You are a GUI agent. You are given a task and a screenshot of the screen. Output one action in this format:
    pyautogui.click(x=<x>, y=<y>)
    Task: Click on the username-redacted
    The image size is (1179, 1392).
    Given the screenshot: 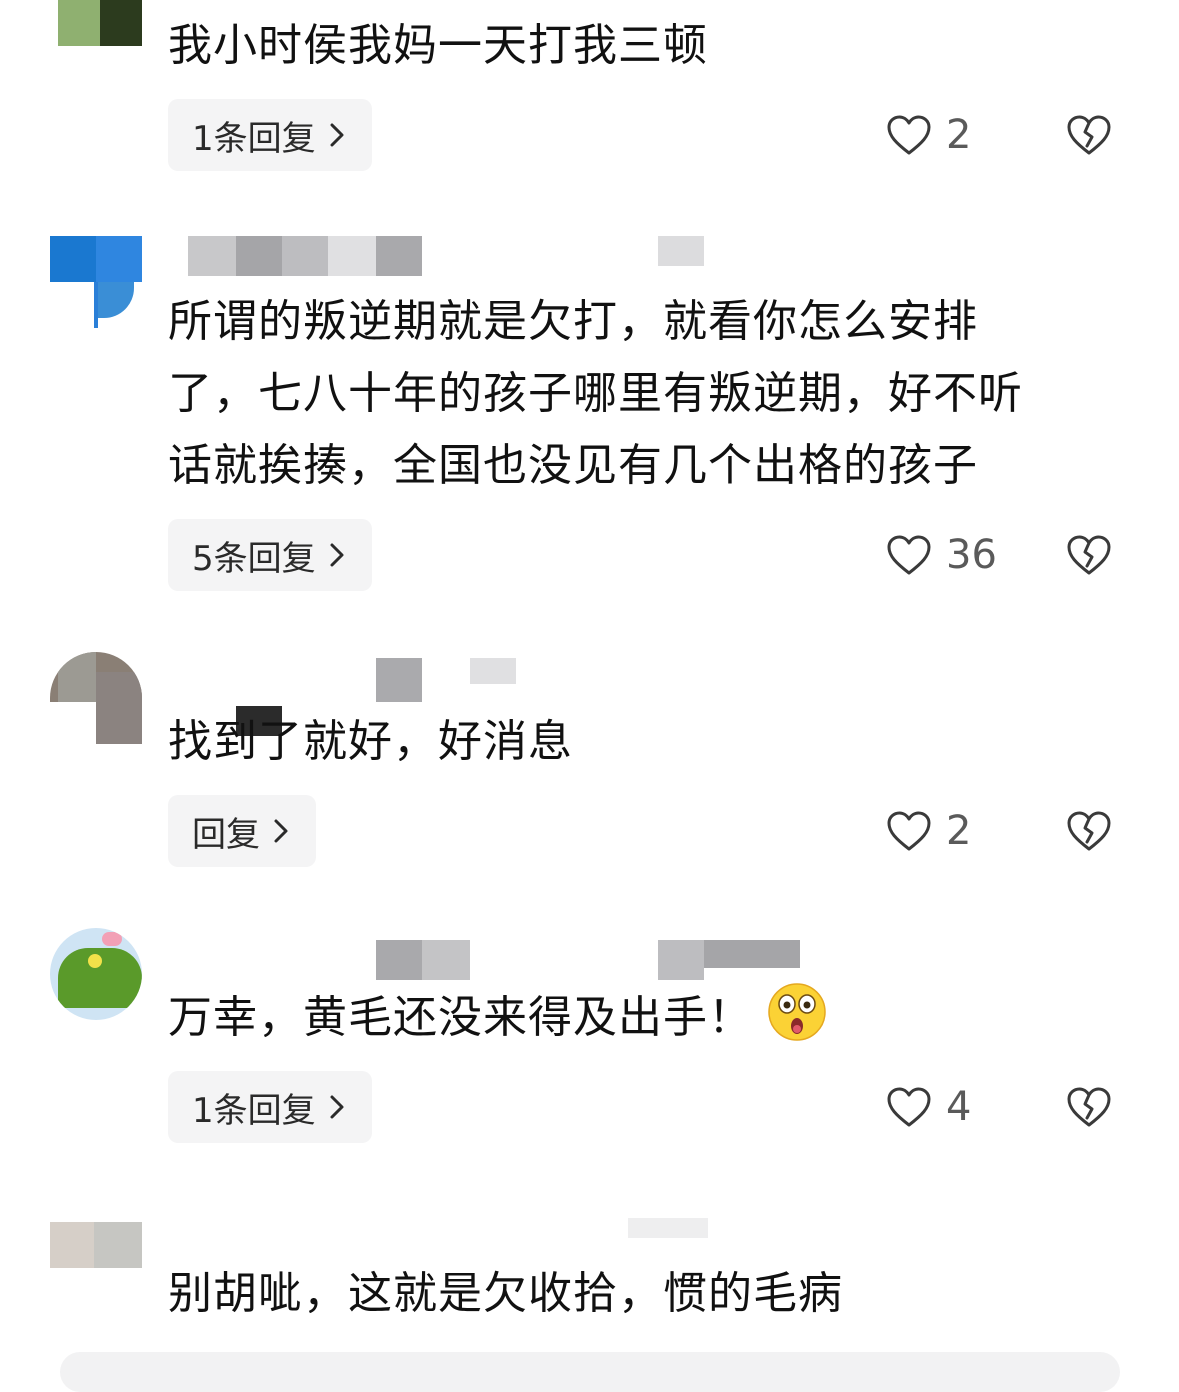 What is the action you would take?
    pyautogui.click(x=468, y=1238)
    